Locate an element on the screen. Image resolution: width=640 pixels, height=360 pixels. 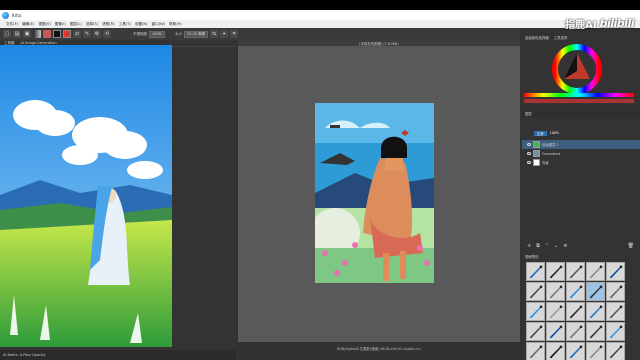
tab-advanced-color-selector: 高级颜色选择器 is located at coordinates (537, 37).